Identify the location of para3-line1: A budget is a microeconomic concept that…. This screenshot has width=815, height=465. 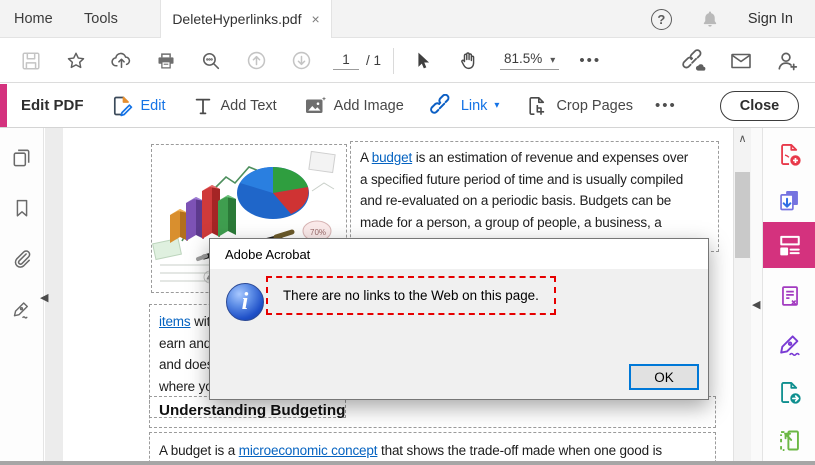
(411, 450).